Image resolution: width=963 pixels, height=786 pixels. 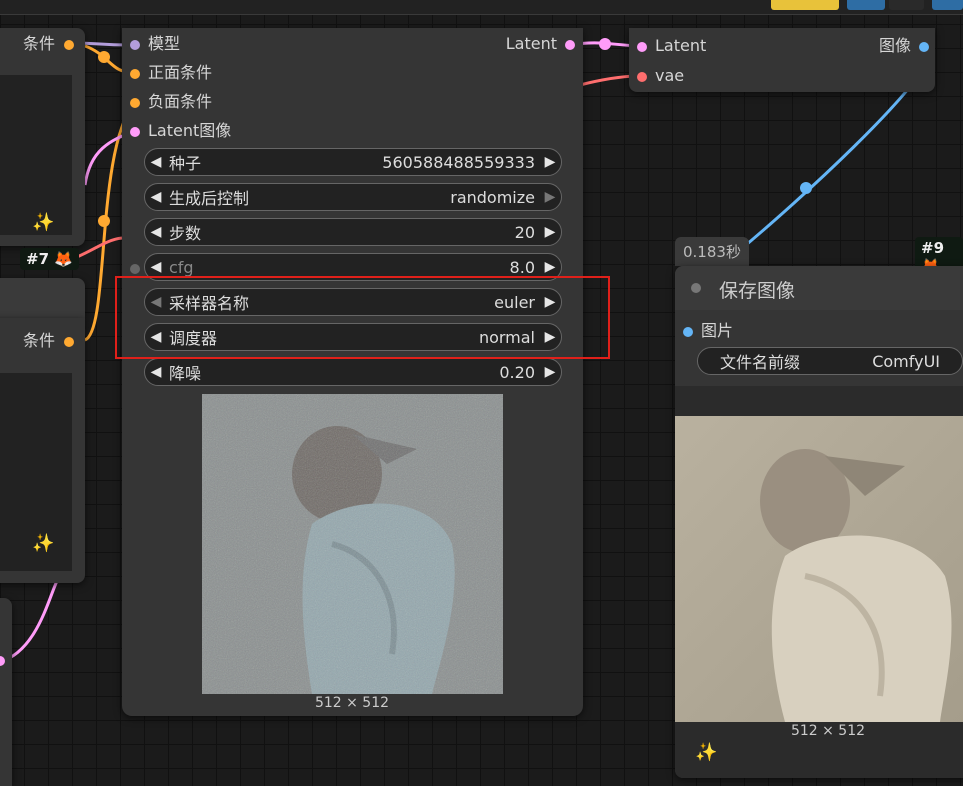 What do you see at coordinates (49, 259) in the screenshot?
I see `node-id-badge-7: #7 🦊` at bounding box center [49, 259].